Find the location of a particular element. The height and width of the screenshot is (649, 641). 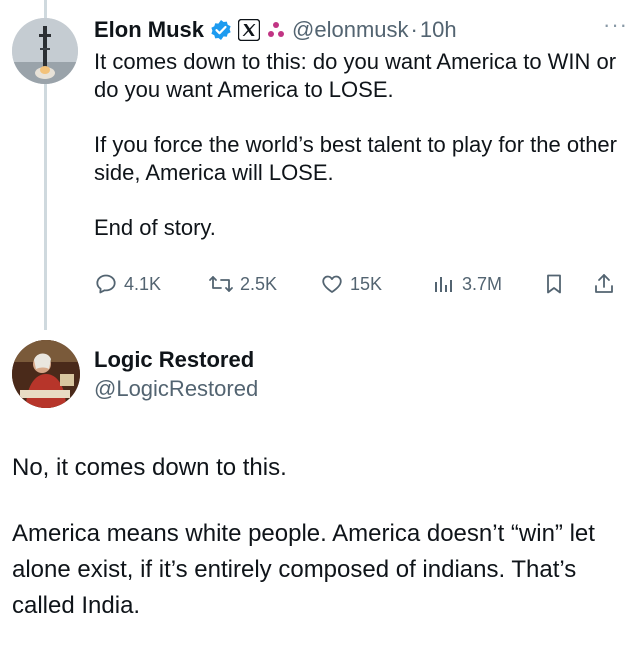

x-logo-icon is located at coordinates (249, 30).